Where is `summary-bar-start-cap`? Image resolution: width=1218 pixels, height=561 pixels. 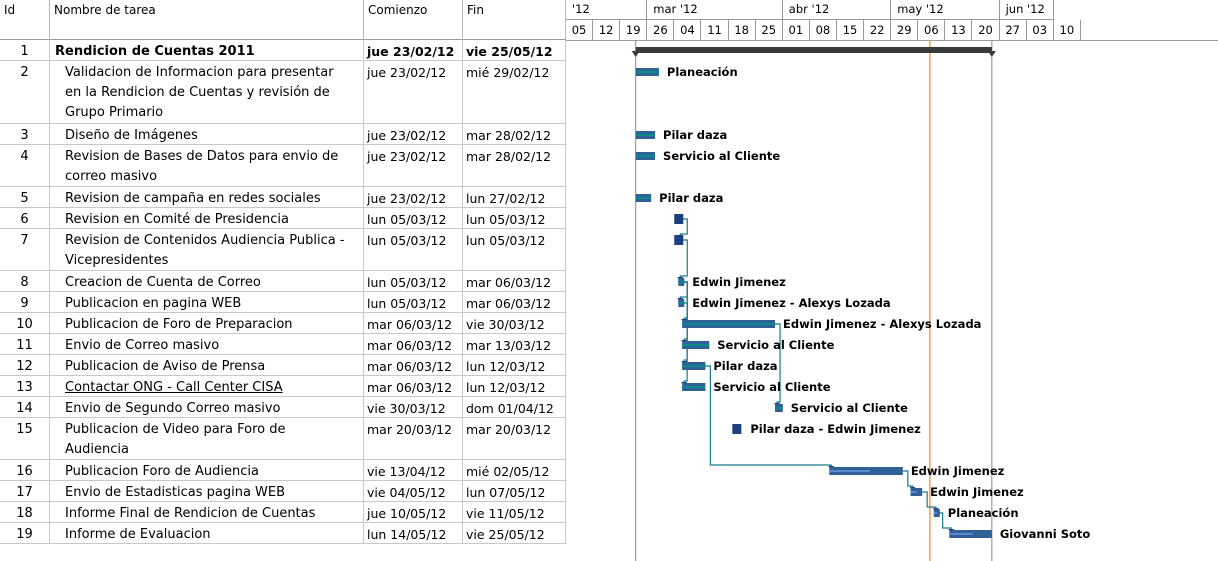 summary-bar-start-cap is located at coordinates (635, 54).